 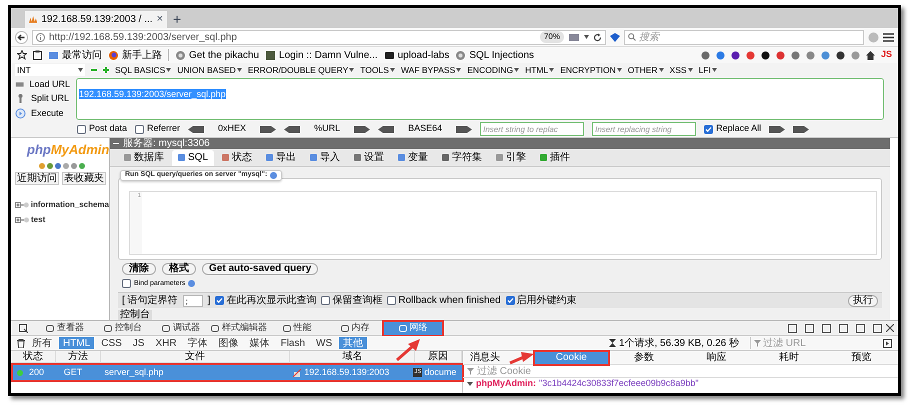 What do you see at coordinates (470, 384) in the screenshot?
I see `caret-icon` at bounding box center [470, 384].